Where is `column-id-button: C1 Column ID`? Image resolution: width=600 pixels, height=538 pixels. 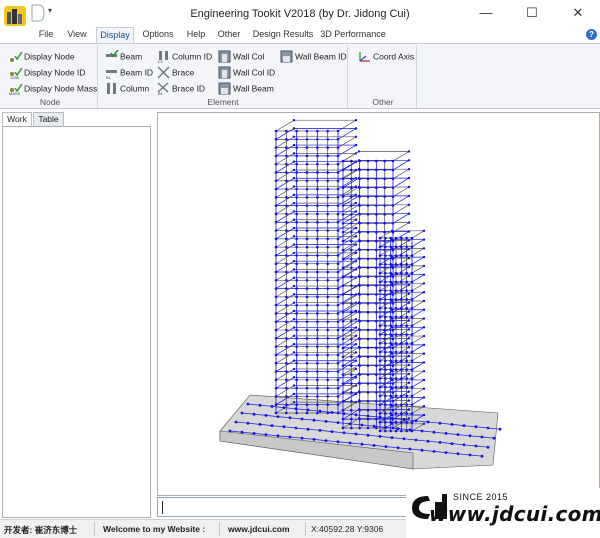
column-id-button: C1 Column ID is located at coordinates (184, 56).